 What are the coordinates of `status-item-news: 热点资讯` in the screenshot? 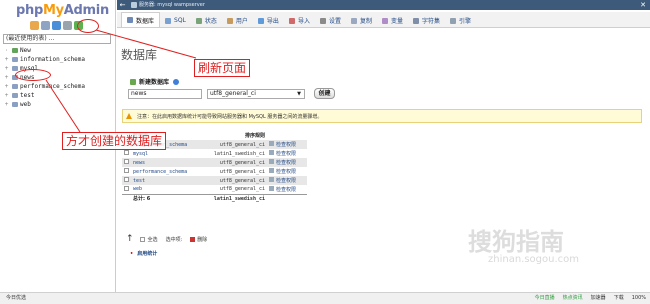 It's located at (573, 298).